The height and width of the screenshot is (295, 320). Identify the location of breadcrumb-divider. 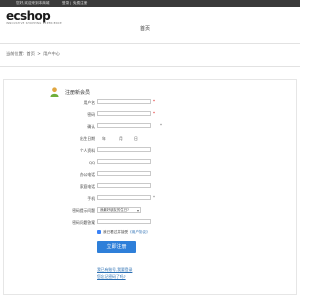
(150, 66).